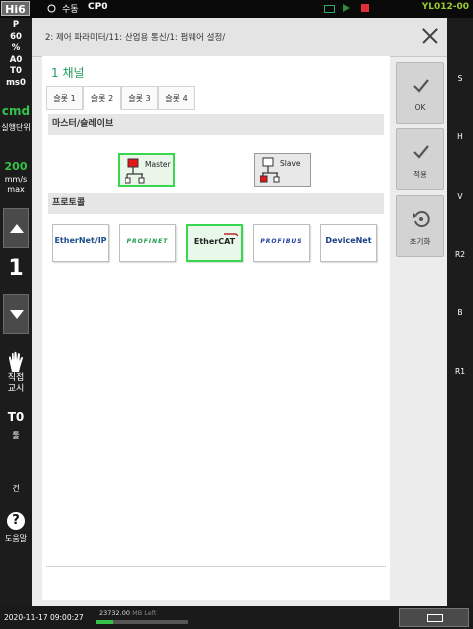 The width and height of the screenshot is (473, 629). What do you see at coordinates (51, 8) in the screenshot?
I see `hand-mode-icon` at bounding box center [51, 8].